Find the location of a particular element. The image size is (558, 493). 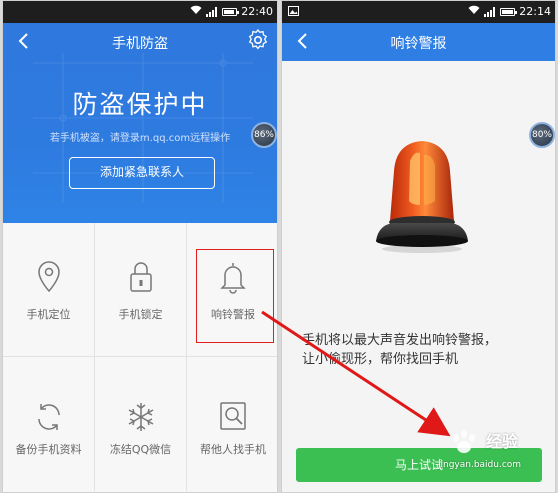

page-title: 手机防盗 is located at coordinates (140, 44).